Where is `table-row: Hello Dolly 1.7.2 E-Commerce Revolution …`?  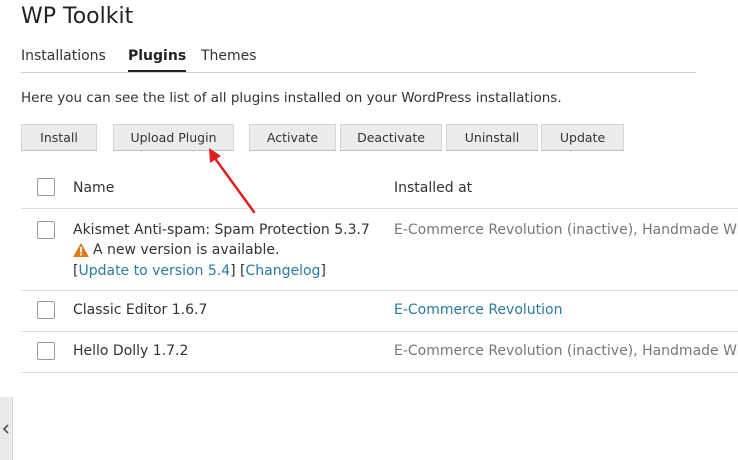 table-row: Hello Dolly 1.7.2 E-Commerce Revolution … is located at coordinates (379, 352).